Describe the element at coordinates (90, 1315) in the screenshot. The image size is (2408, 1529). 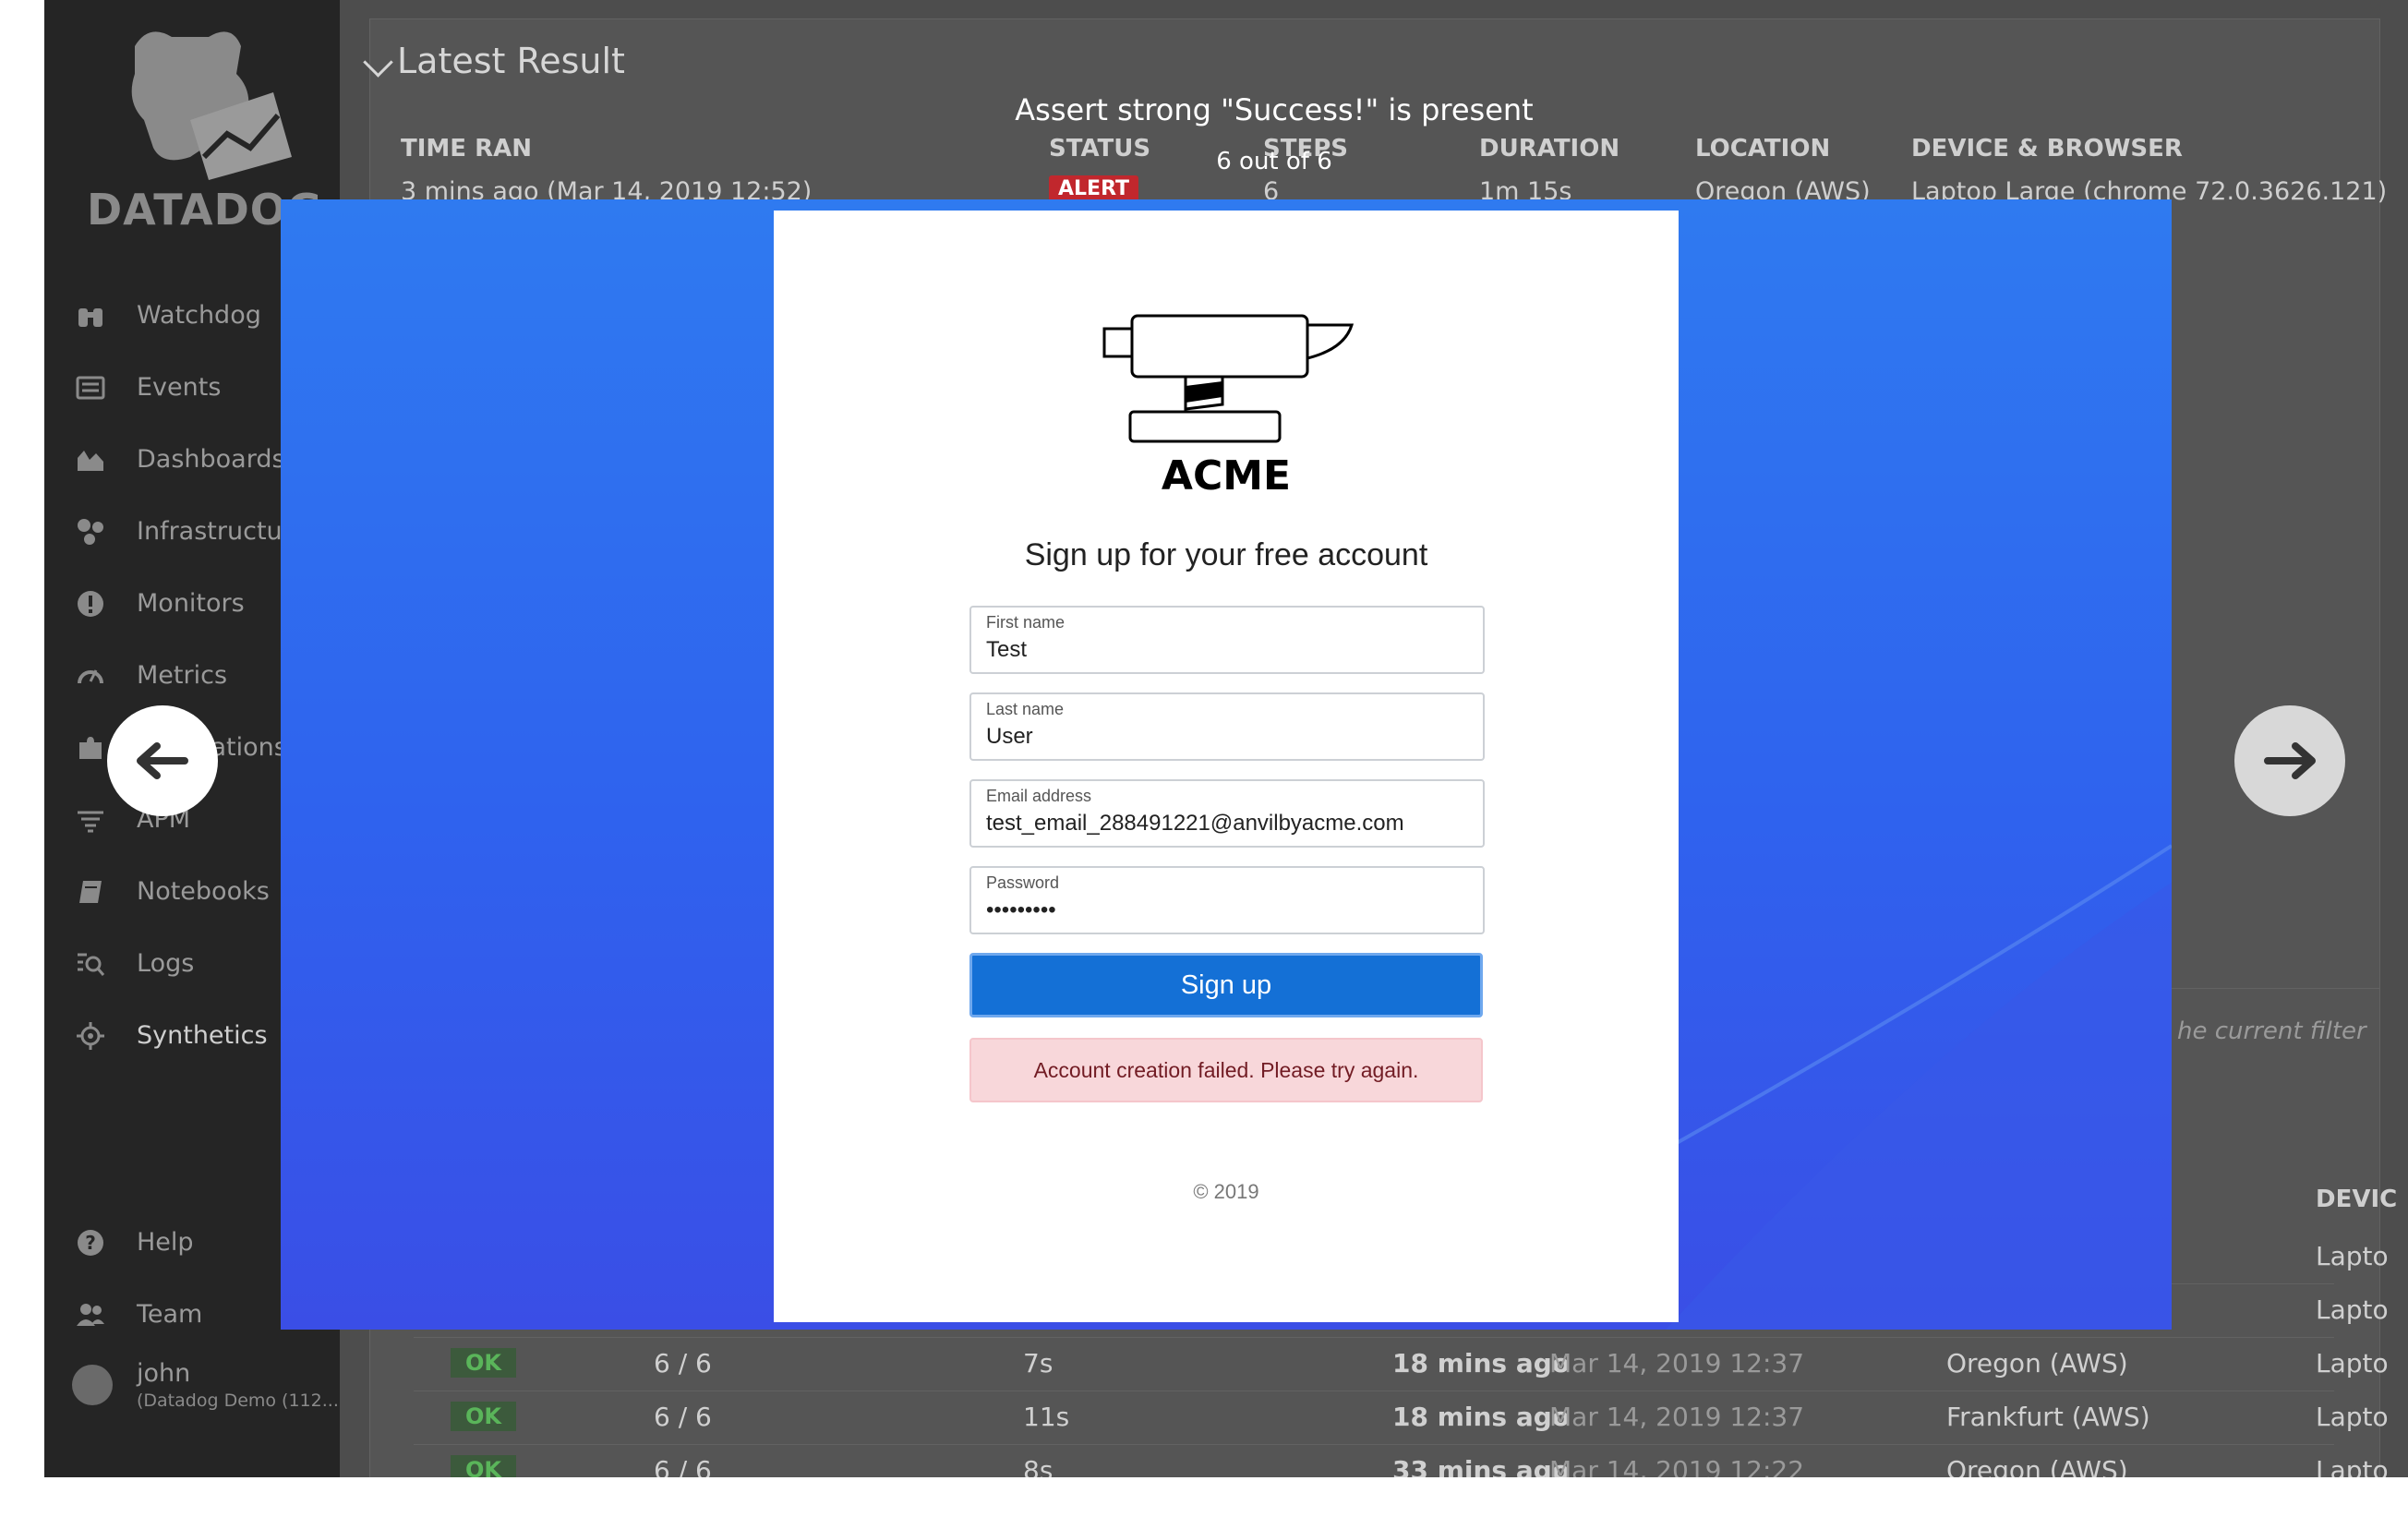
I see `team-icon` at that location.